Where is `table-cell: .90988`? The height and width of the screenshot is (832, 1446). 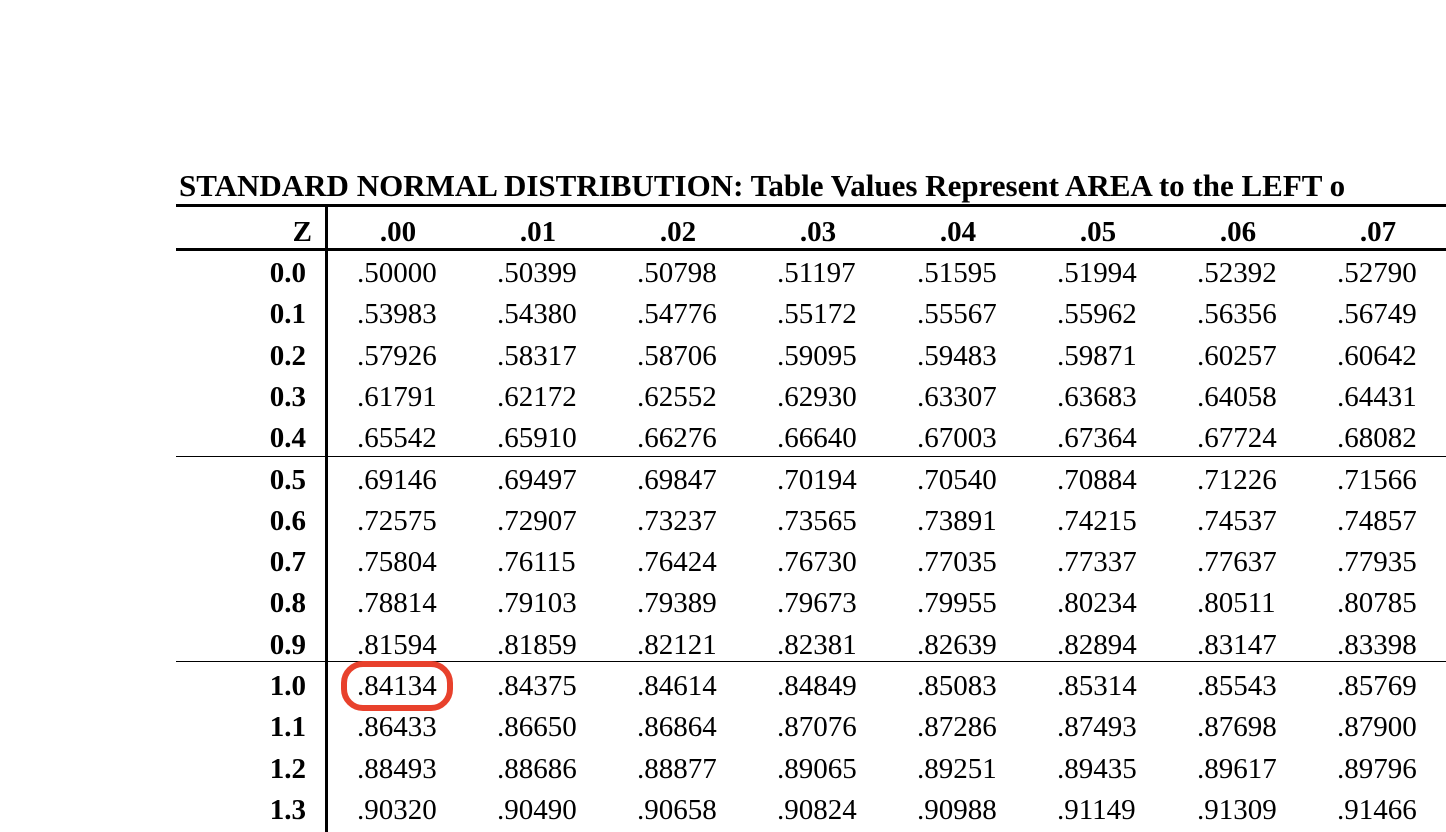
table-cell: .90988 is located at coordinates (957, 809).